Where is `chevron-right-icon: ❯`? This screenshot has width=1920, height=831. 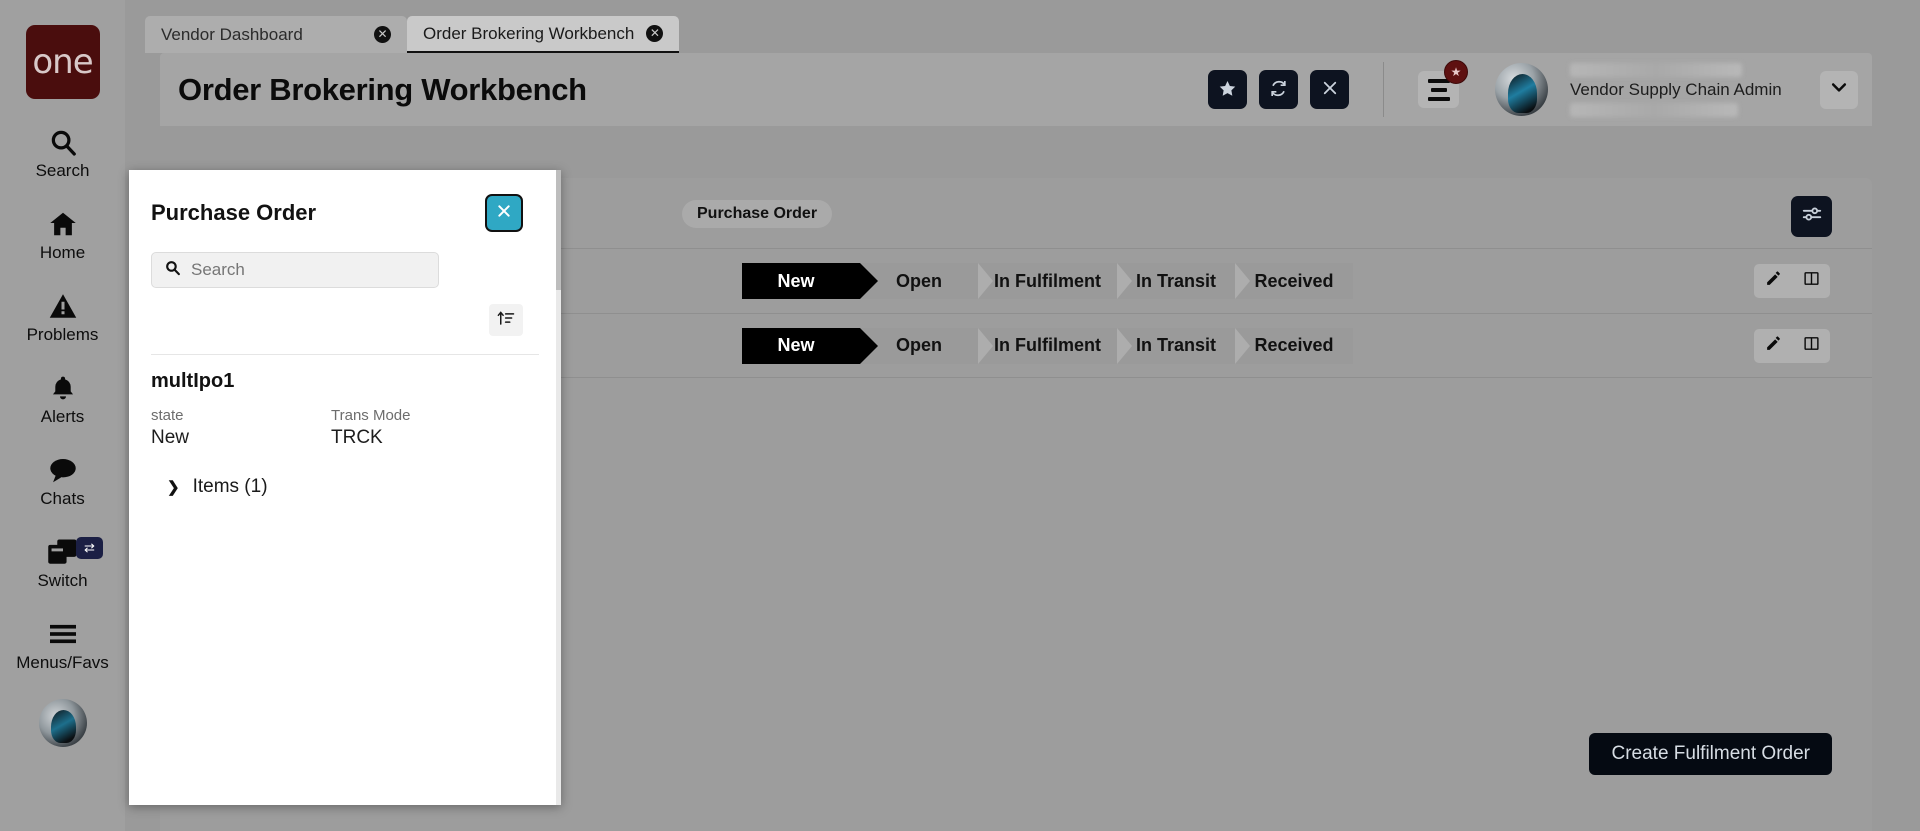 chevron-right-icon: ❯ is located at coordinates (173, 487).